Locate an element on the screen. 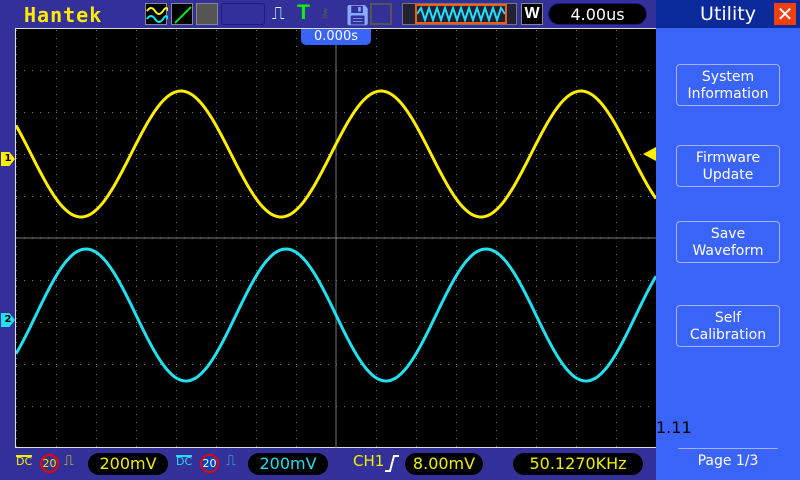 The height and width of the screenshot is (480, 800). window-mode-button: W is located at coordinates (532, 14).